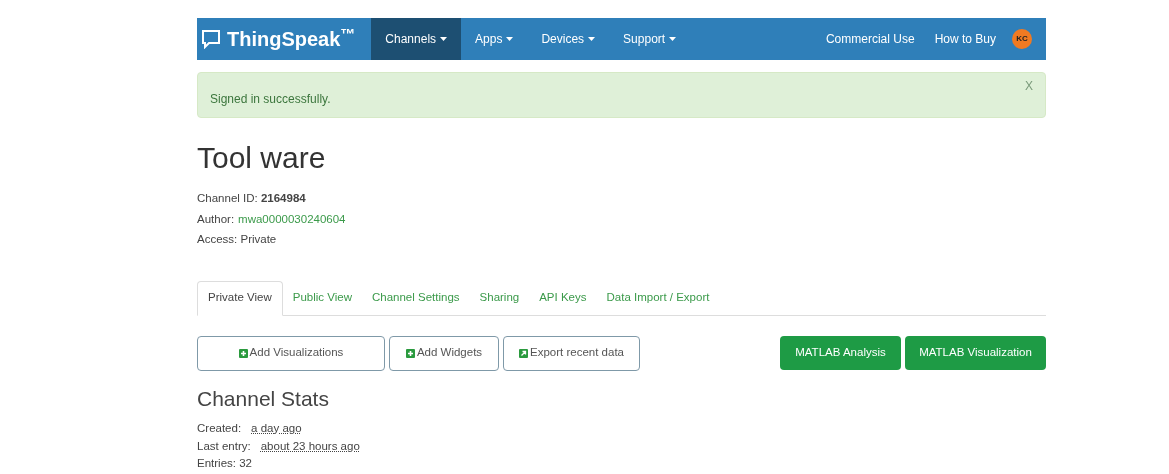 The width and height of the screenshot is (1169, 474). What do you see at coordinates (225, 463) in the screenshot?
I see `entries-count: Entries: 32` at bounding box center [225, 463].